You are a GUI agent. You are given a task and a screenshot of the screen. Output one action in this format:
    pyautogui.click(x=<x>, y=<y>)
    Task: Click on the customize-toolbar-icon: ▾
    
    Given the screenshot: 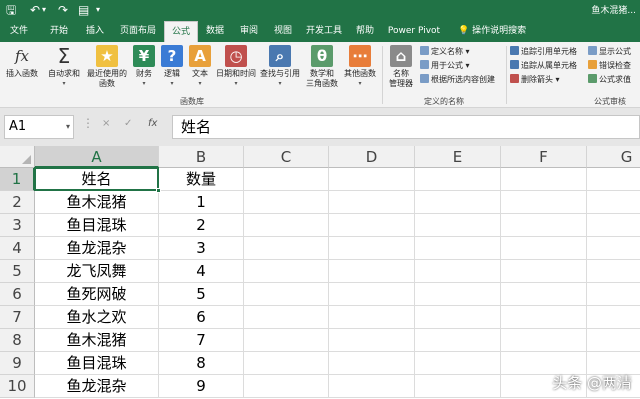 What is the action you would take?
    pyautogui.click(x=98, y=10)
    